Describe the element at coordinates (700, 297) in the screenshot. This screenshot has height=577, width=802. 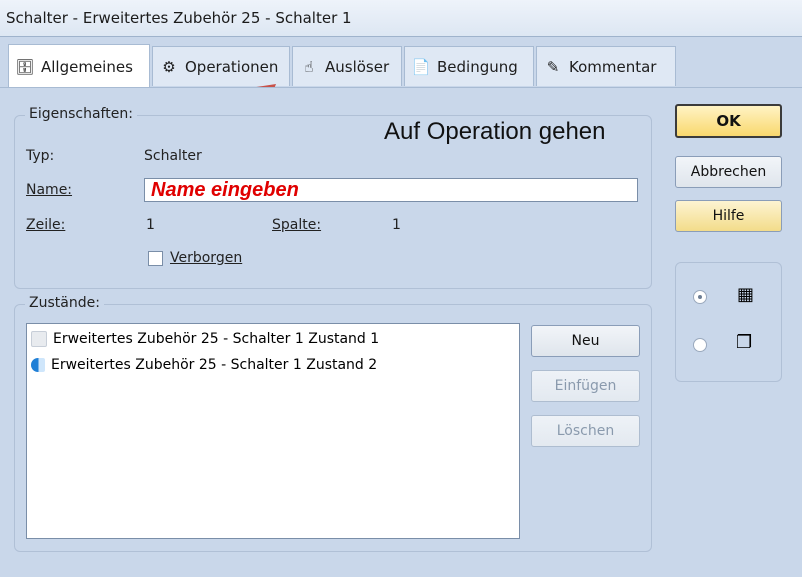
I see `view-option-radio-list` at that location.